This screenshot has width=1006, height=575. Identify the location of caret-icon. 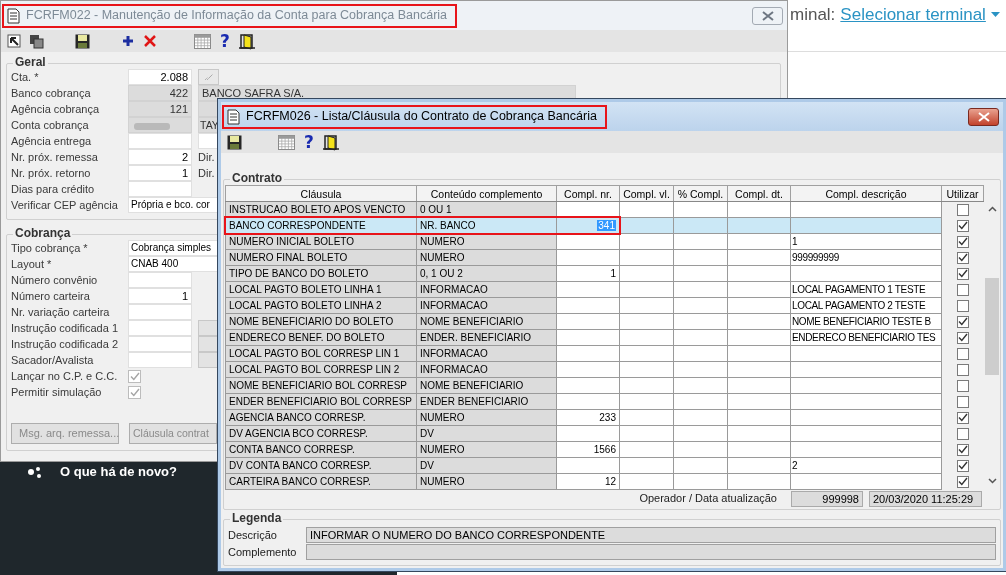
(995, 15).